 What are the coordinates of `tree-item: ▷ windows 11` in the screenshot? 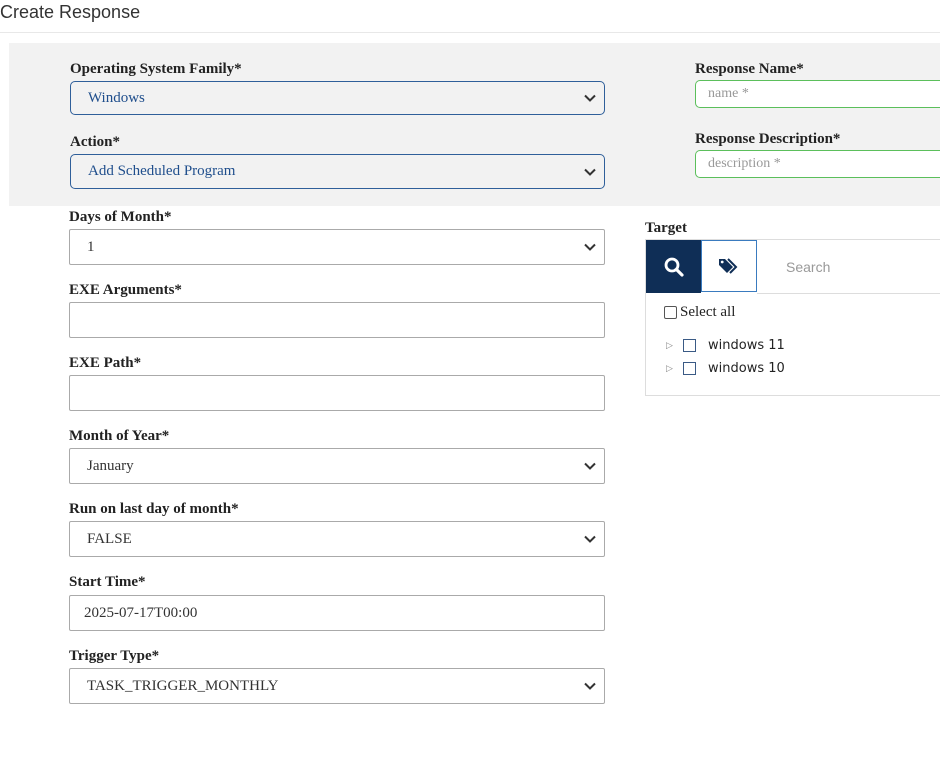 It's located at (725, 345).